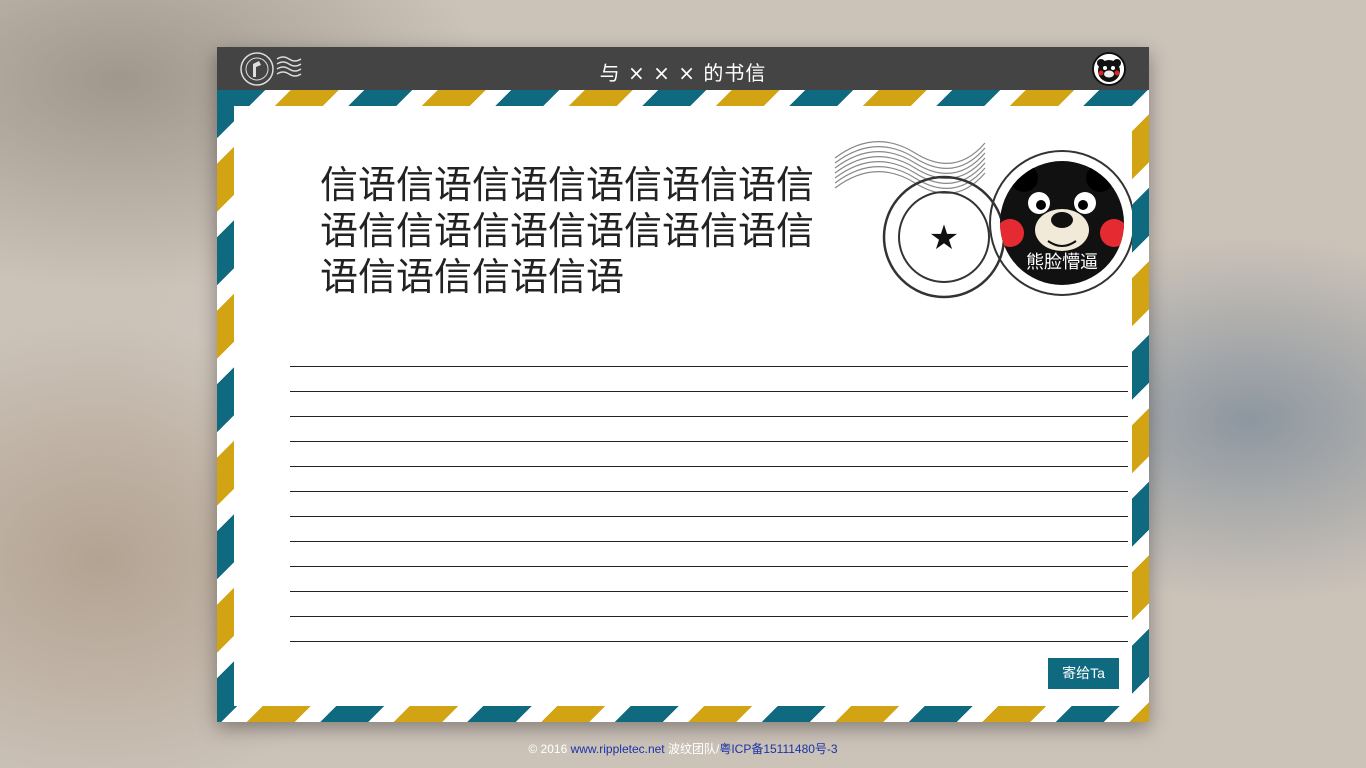 This screenshot has height=768, width=1366. Describe the element at coordinates (1083, 673) in the screenshot. I see `send-button: 寄给Ta` at that location.